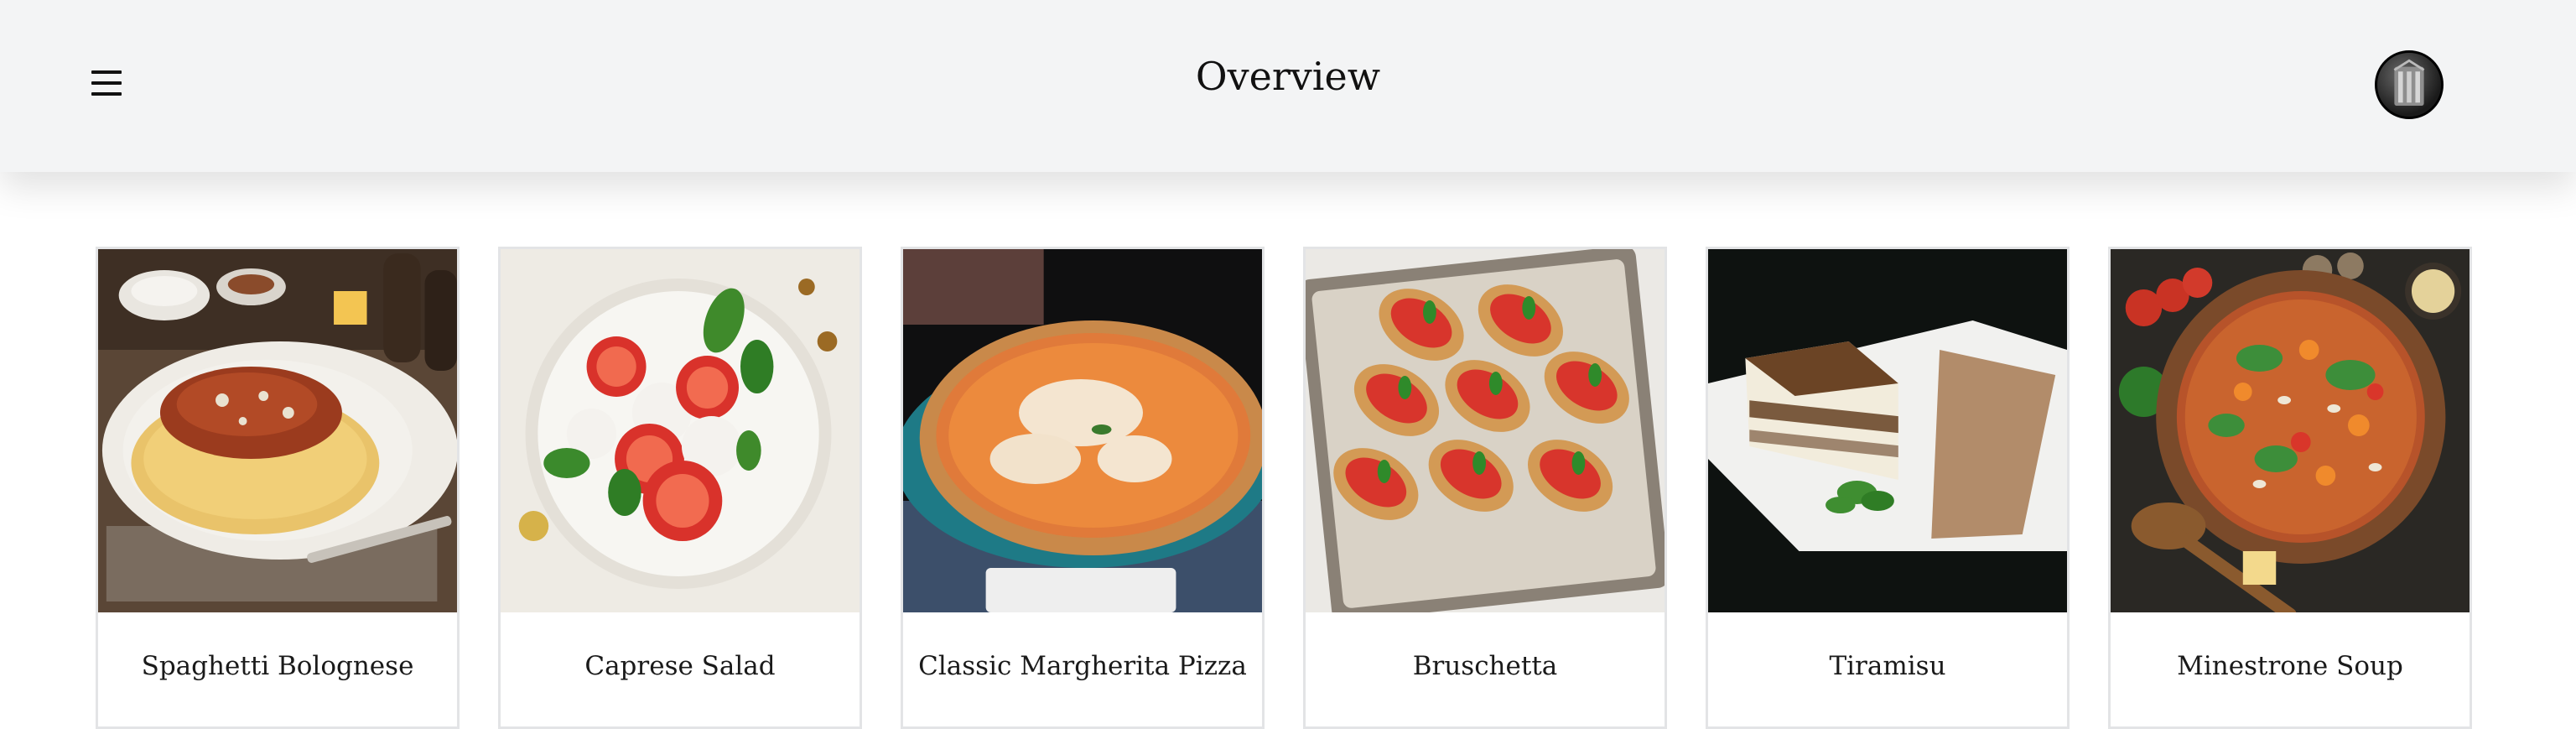  Describe the element at coordinates (2290, 430) in the screenshot. I see `minestrone-soup-photo` at that location.